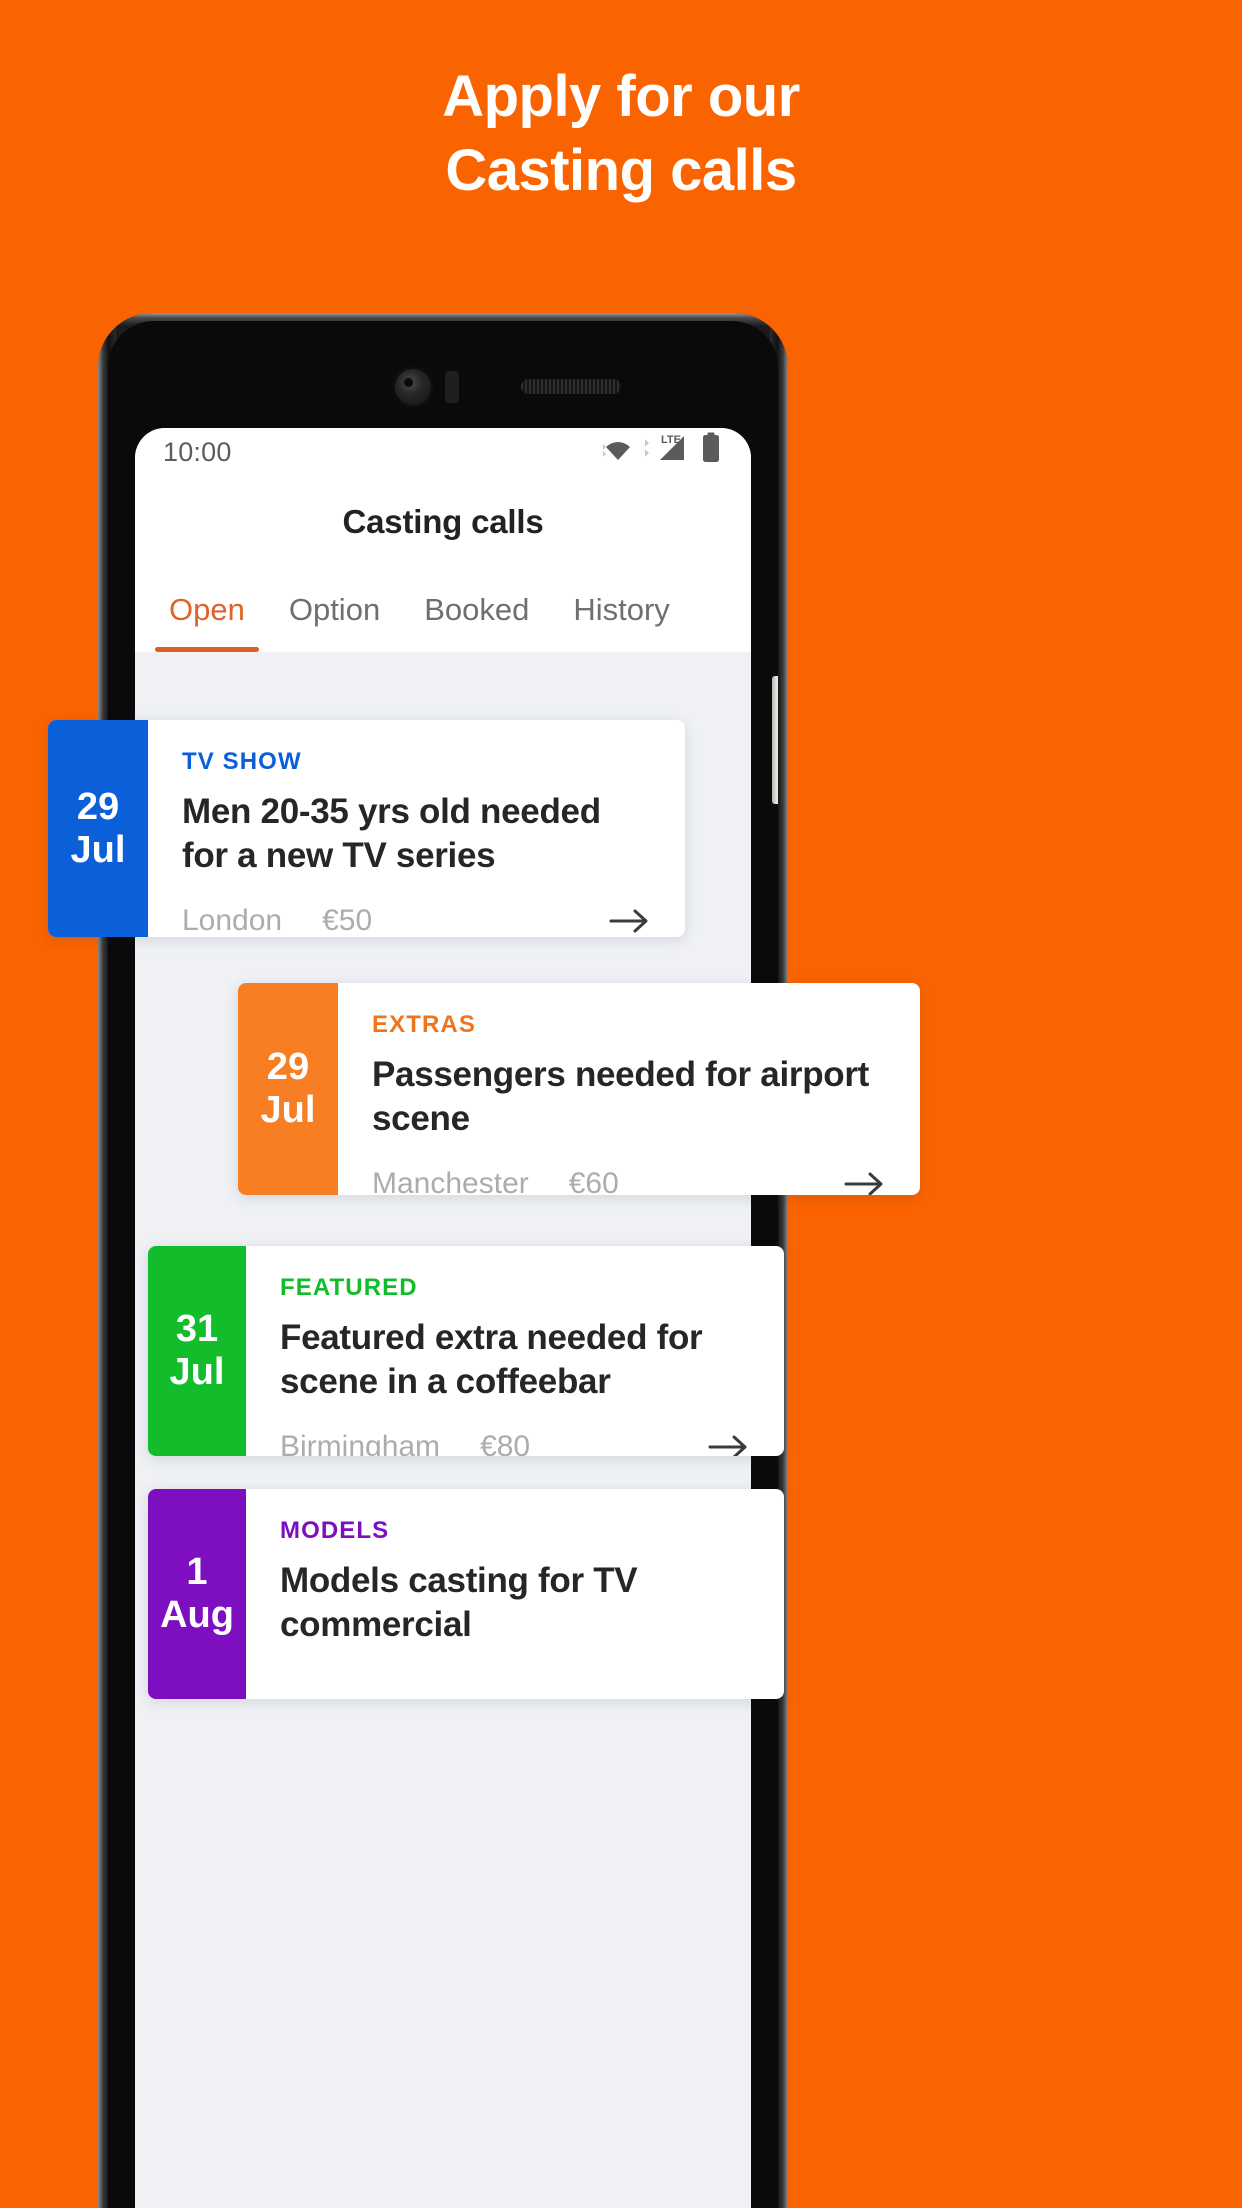 The width and height of the screenshot is (1242, 2208). Describe the element at coordinates (360, 1443) in the screenshot. I see `card-location: Birmingham` at that location.